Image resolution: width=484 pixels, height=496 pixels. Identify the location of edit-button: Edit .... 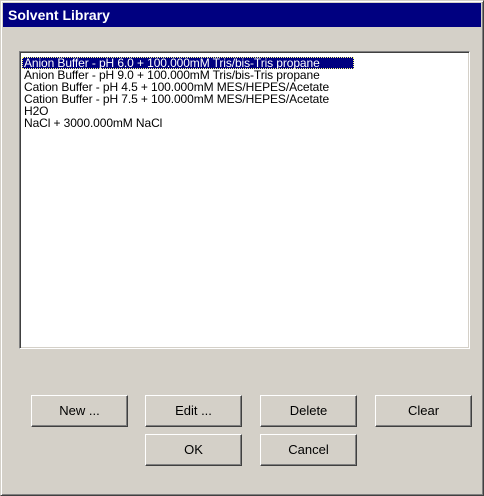
(193, 411).